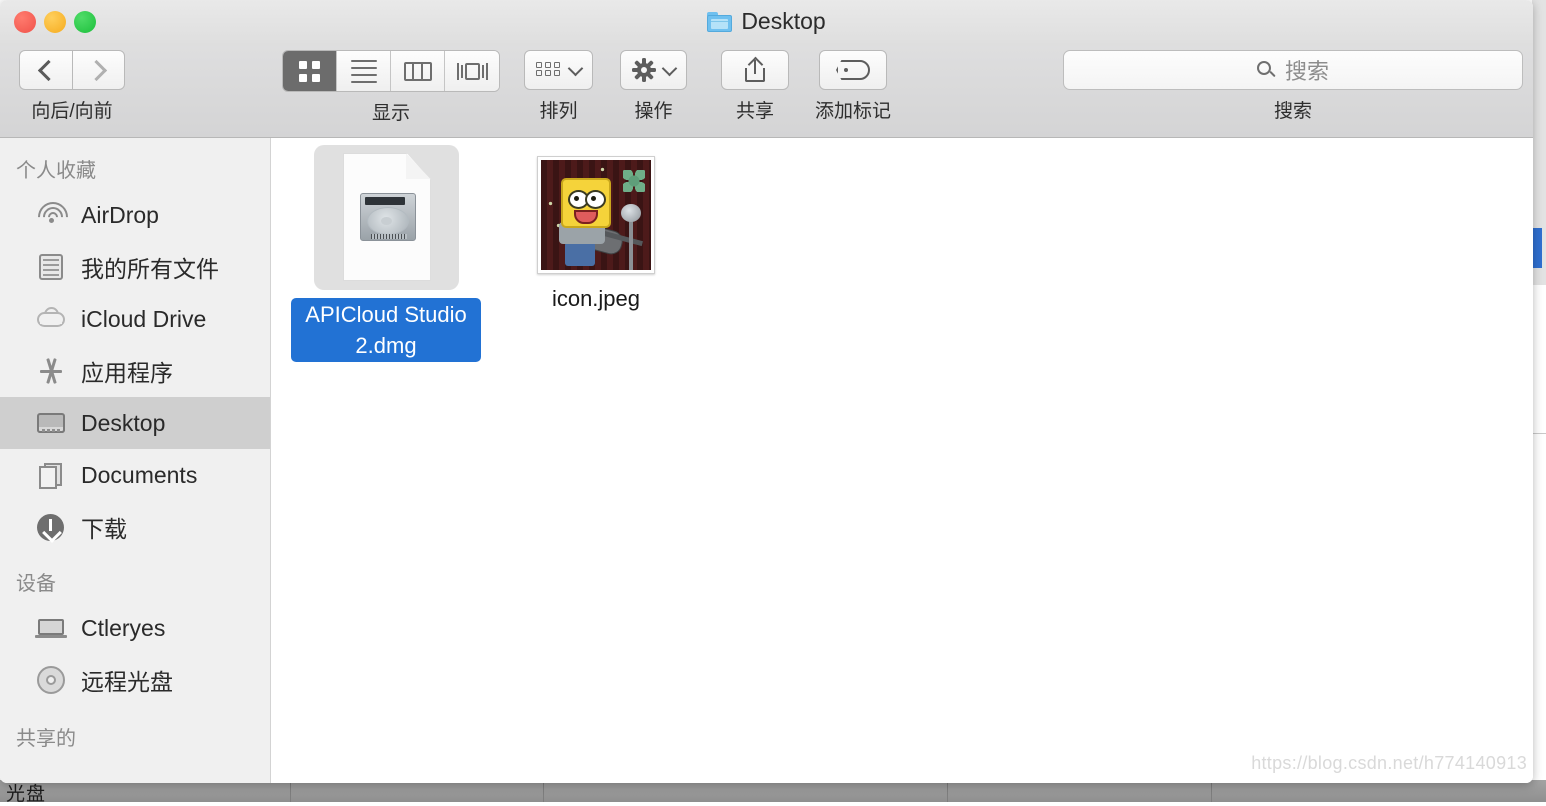 The width and height of the screenshot is (1546, 806). I want to click on sidebar-item-label: 我的所有文件, so click(150, 269).